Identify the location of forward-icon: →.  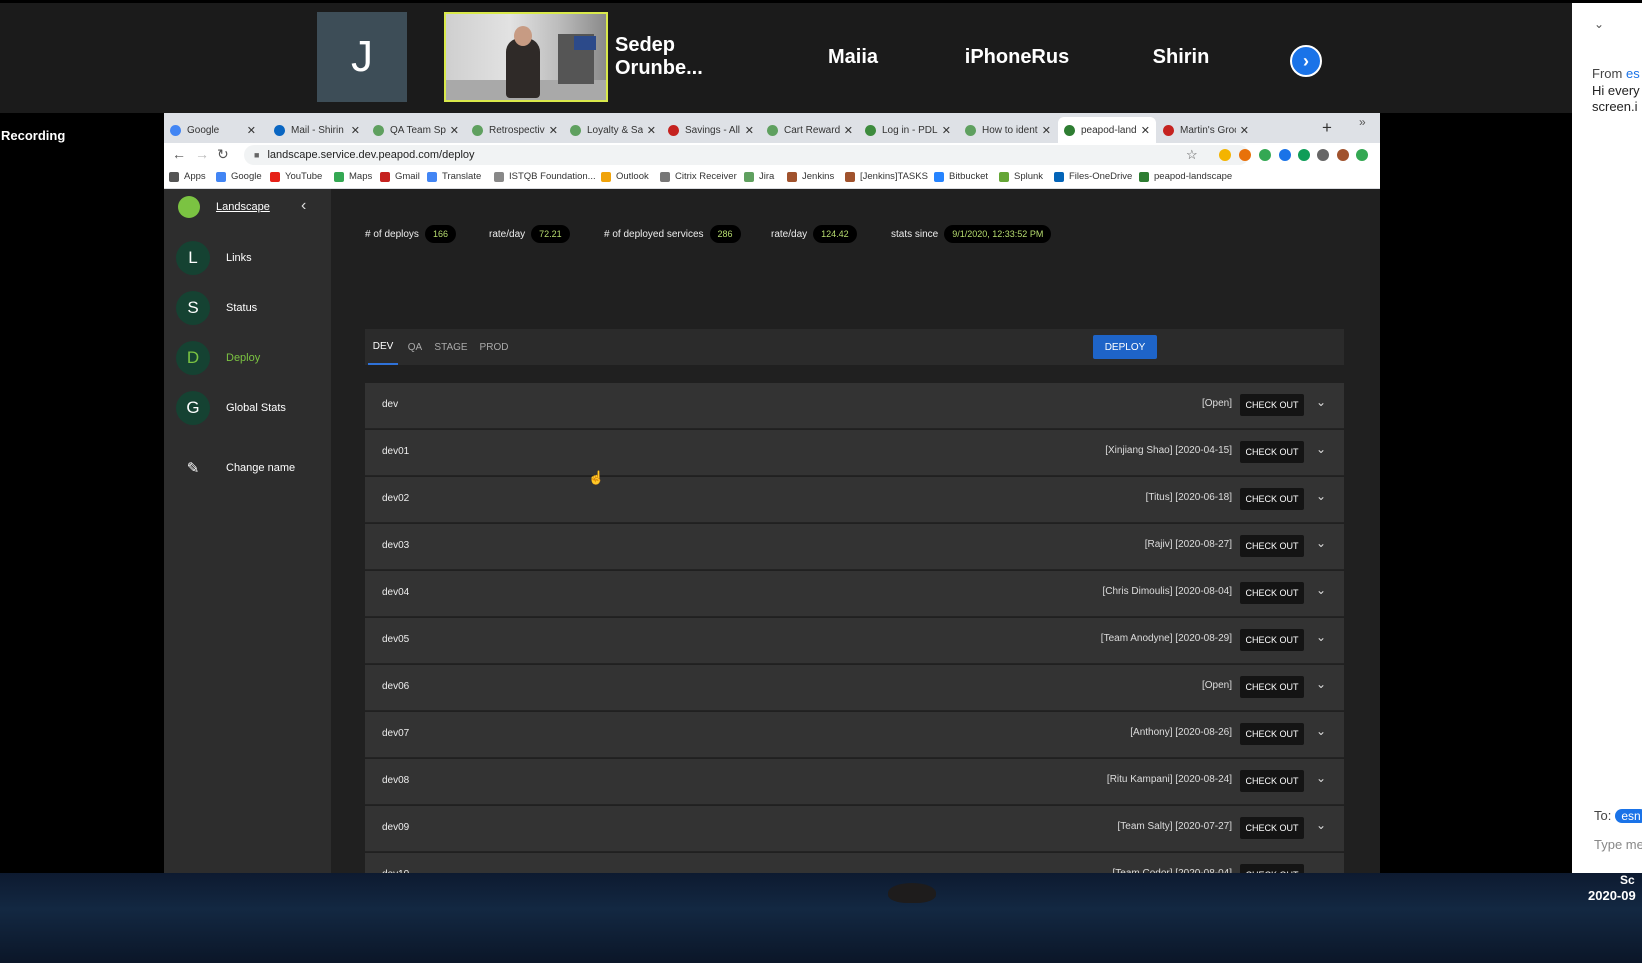
(202, 154).